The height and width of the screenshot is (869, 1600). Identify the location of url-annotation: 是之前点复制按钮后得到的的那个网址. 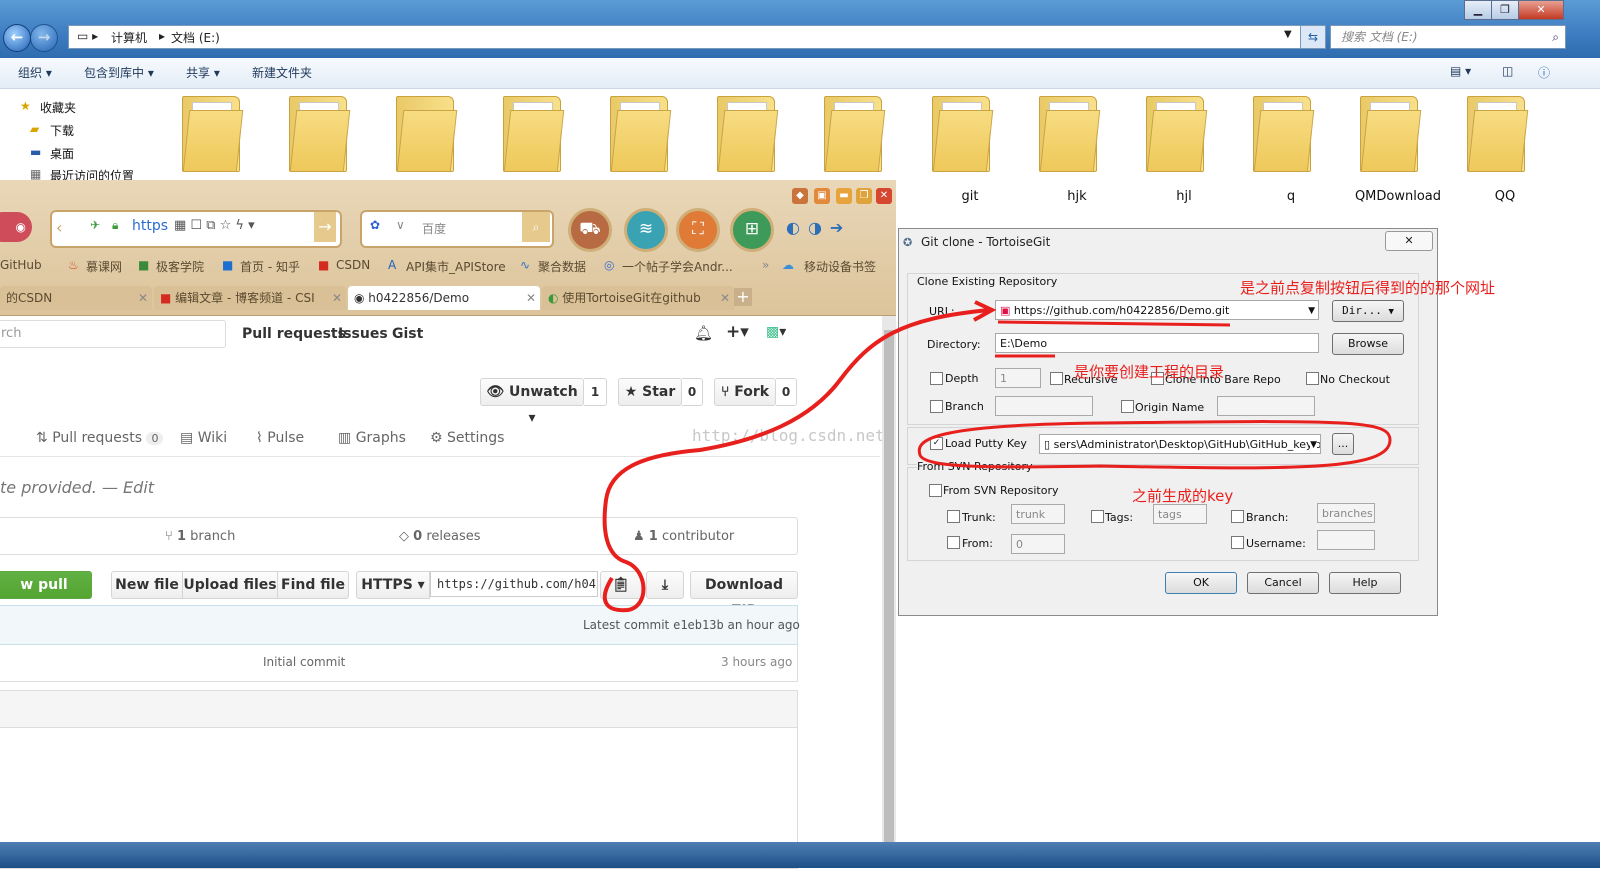
(1368, 288).